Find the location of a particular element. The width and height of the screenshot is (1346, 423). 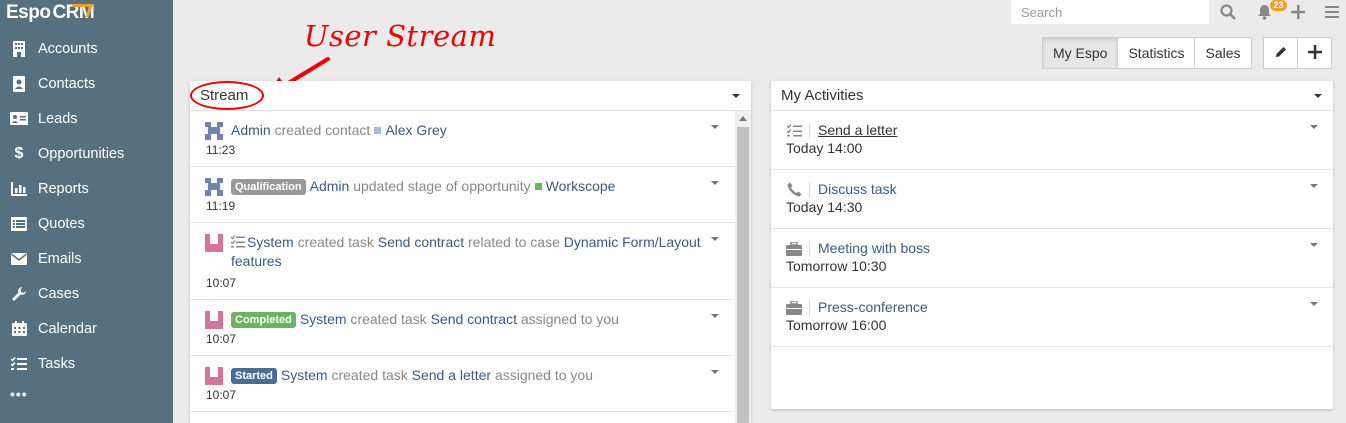

stream-scrollbar is located at coordinates (743, 267).